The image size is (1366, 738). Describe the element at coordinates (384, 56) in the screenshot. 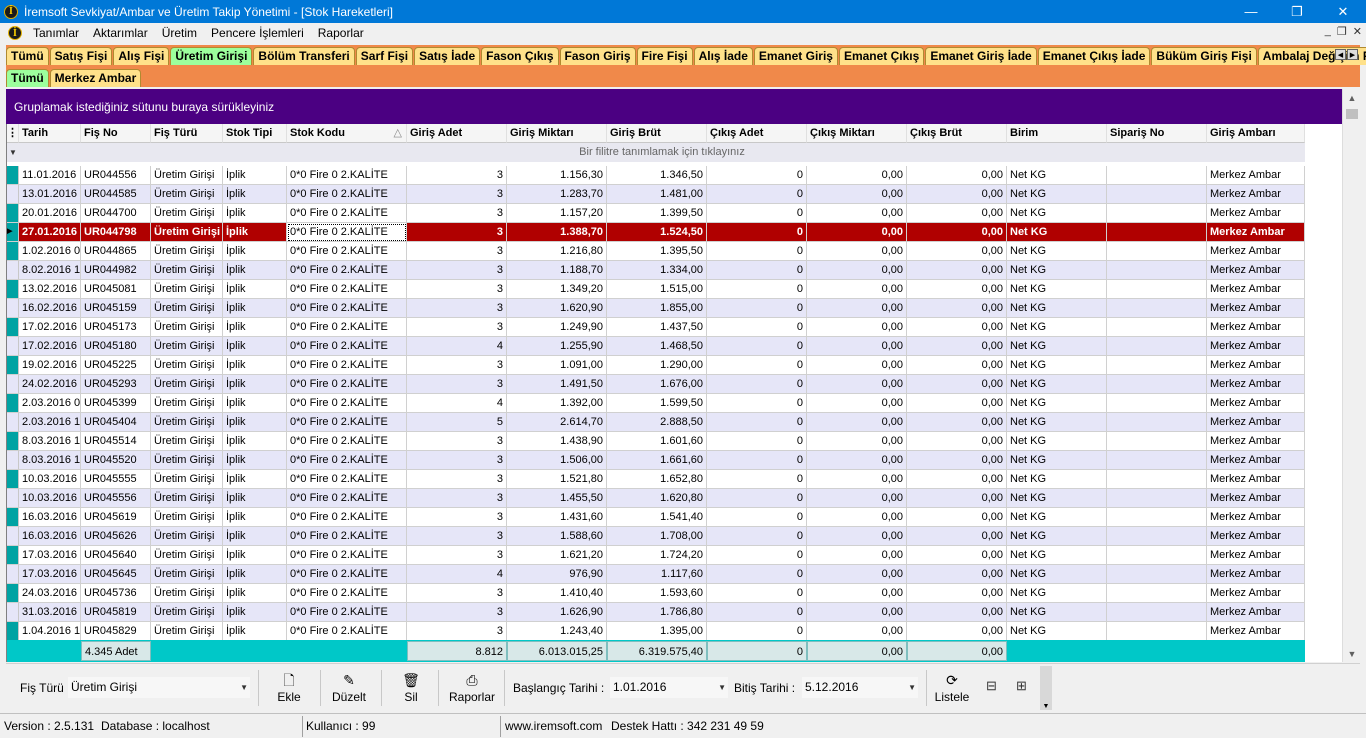

I see `fis-turu-tab: Sarf Fişi` at that location.